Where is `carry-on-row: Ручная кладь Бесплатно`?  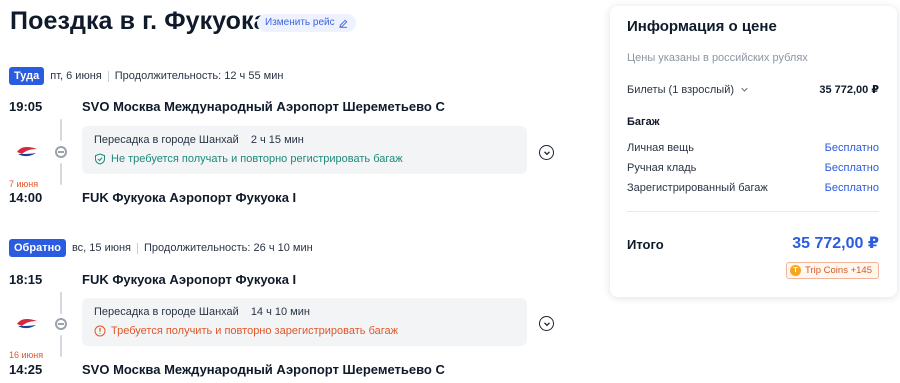
carry-on-row: Ручная кладь Бесплатно is located at coordinates (753, 168).